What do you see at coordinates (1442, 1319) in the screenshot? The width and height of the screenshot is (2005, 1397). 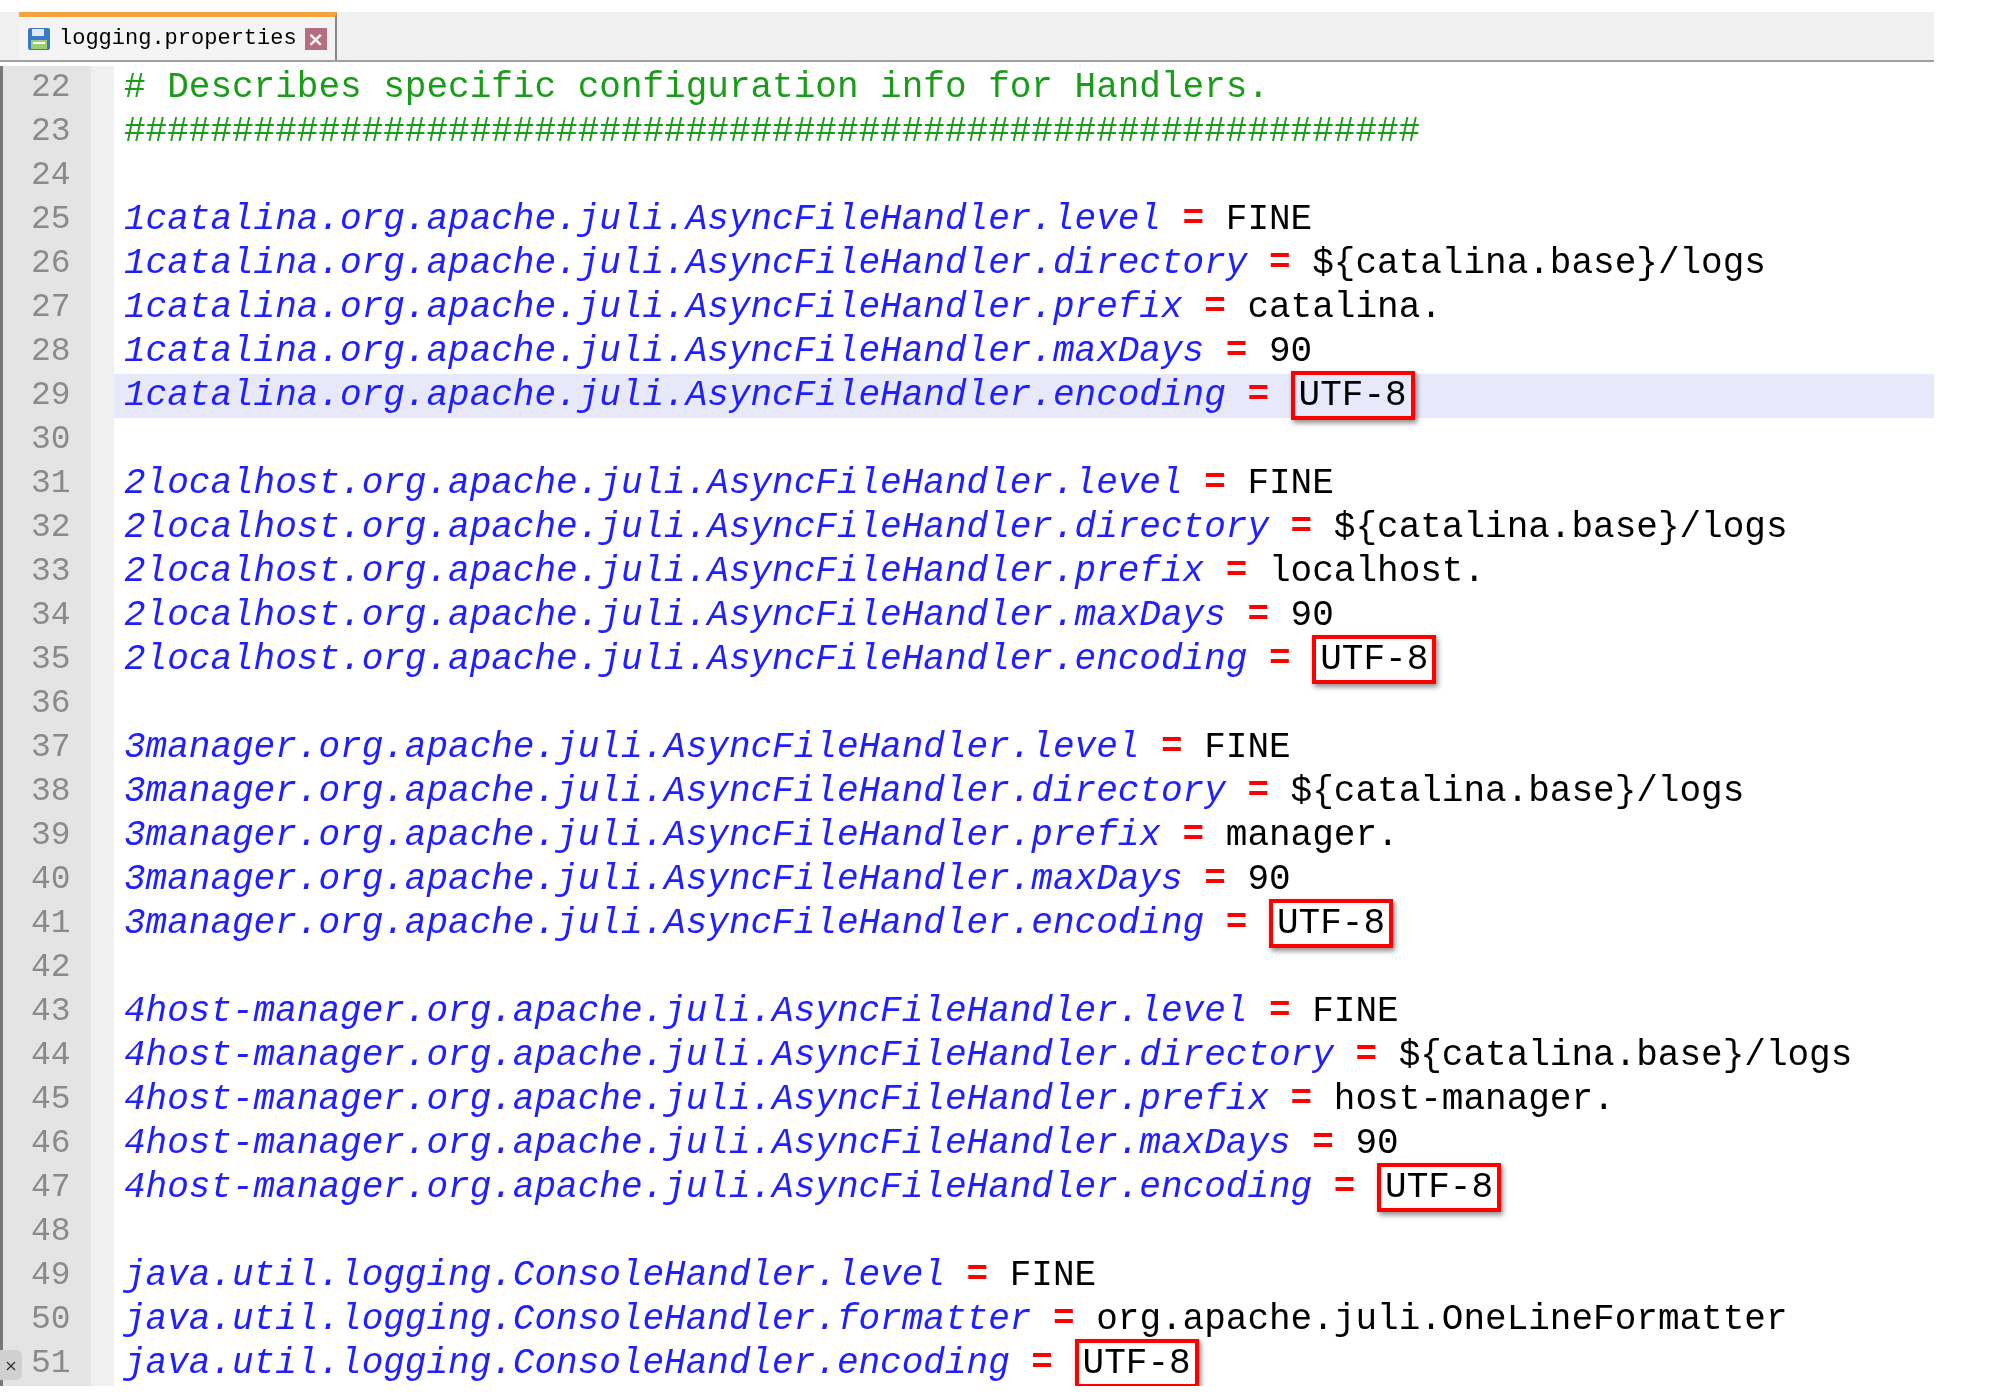 I see `property-value: org.apache.juli.OneLineFormatter` at bounding box center [1442, 1319].